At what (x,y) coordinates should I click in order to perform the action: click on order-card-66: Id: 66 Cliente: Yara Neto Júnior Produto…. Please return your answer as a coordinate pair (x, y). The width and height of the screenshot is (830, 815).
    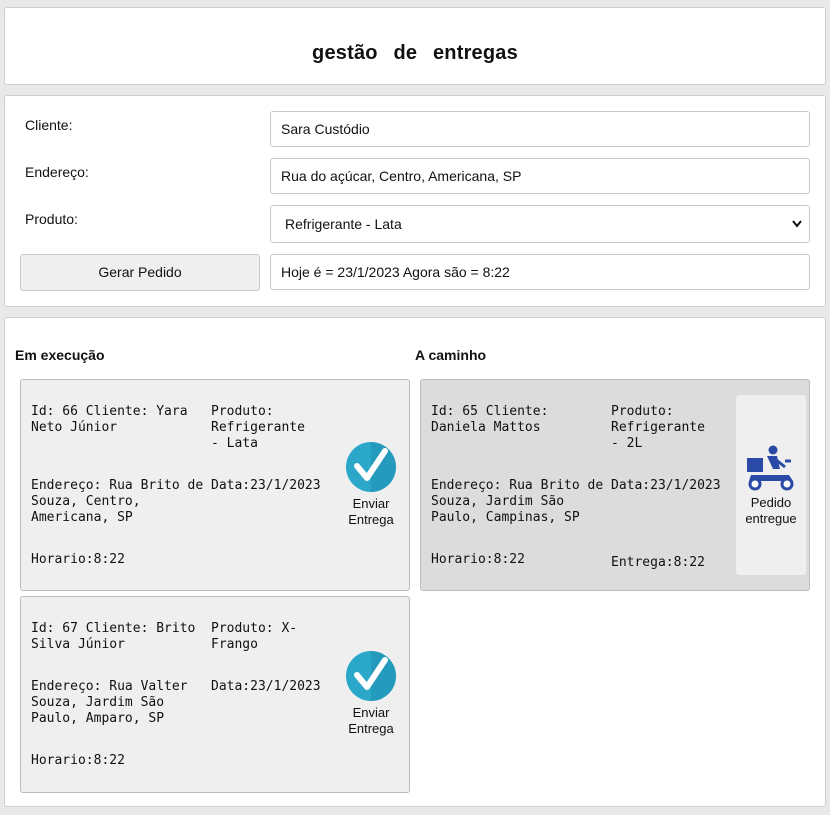
    Looking at the image, I should click on (215, 485).